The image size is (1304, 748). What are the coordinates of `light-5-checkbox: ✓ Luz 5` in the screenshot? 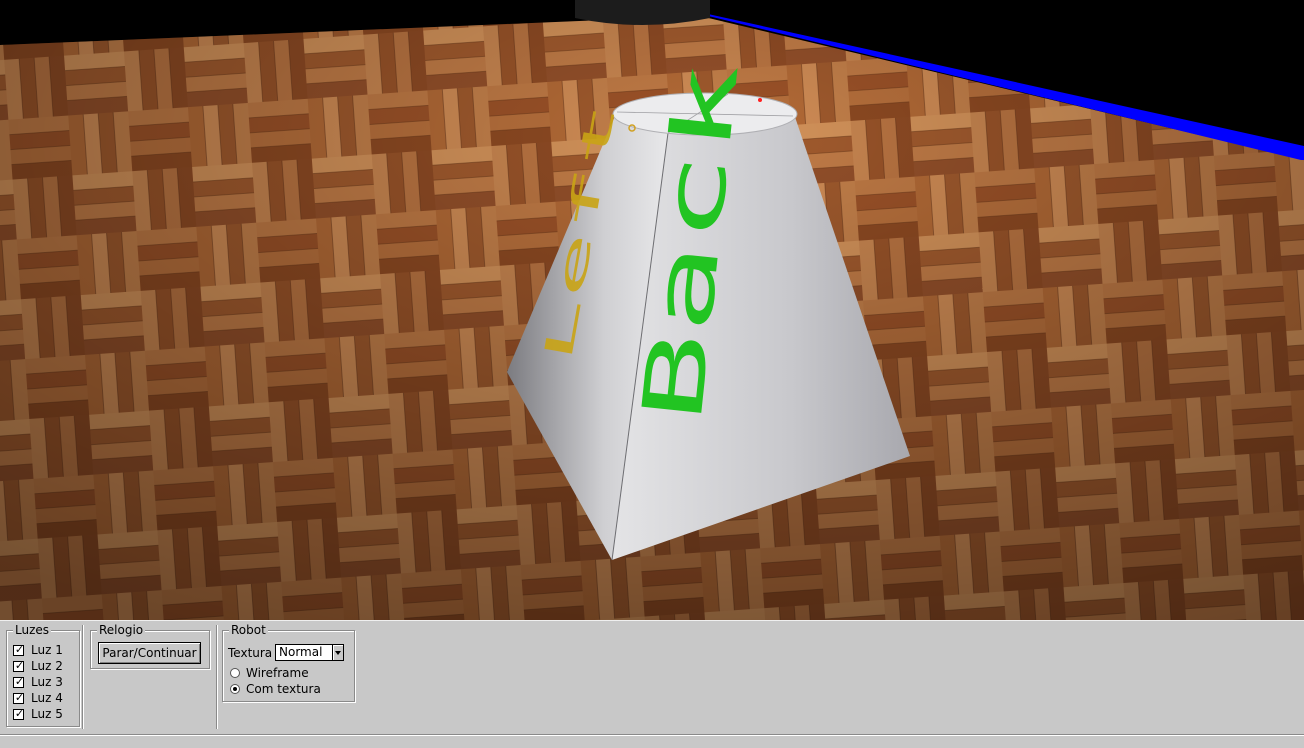 It's located at (38, 714).